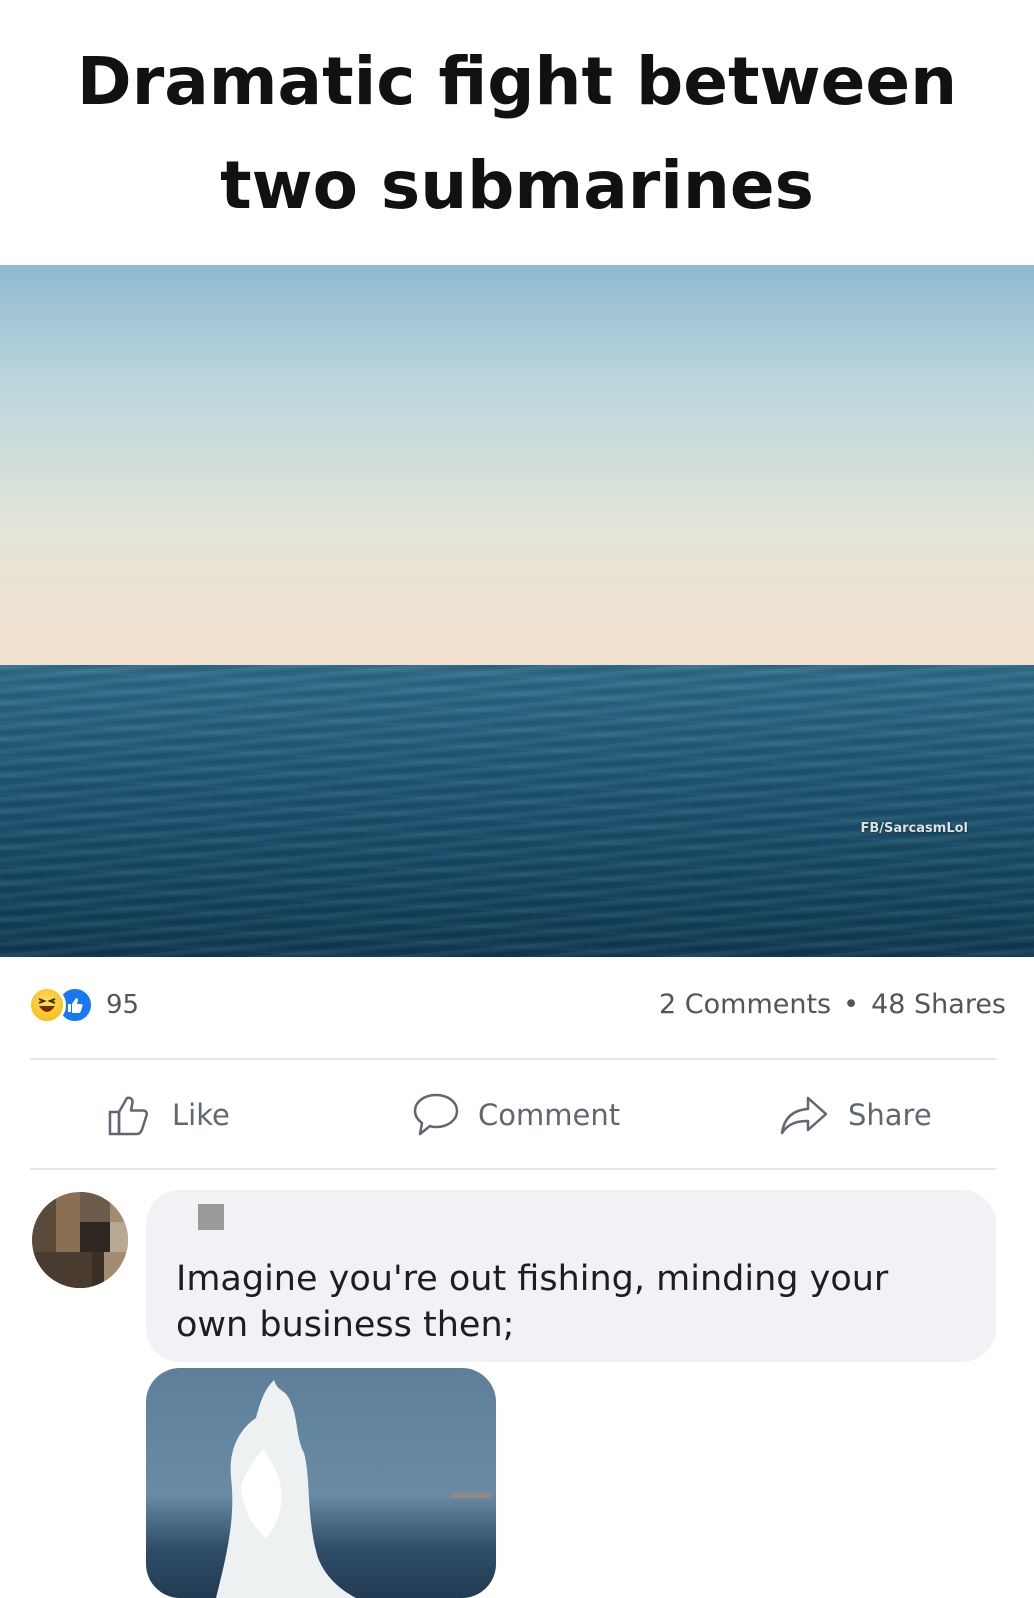 The image size is (1034, 1598). Describe the element at coordinates (83, 1005) in the screenshot. I see `reactions-summary: 95` at that location.